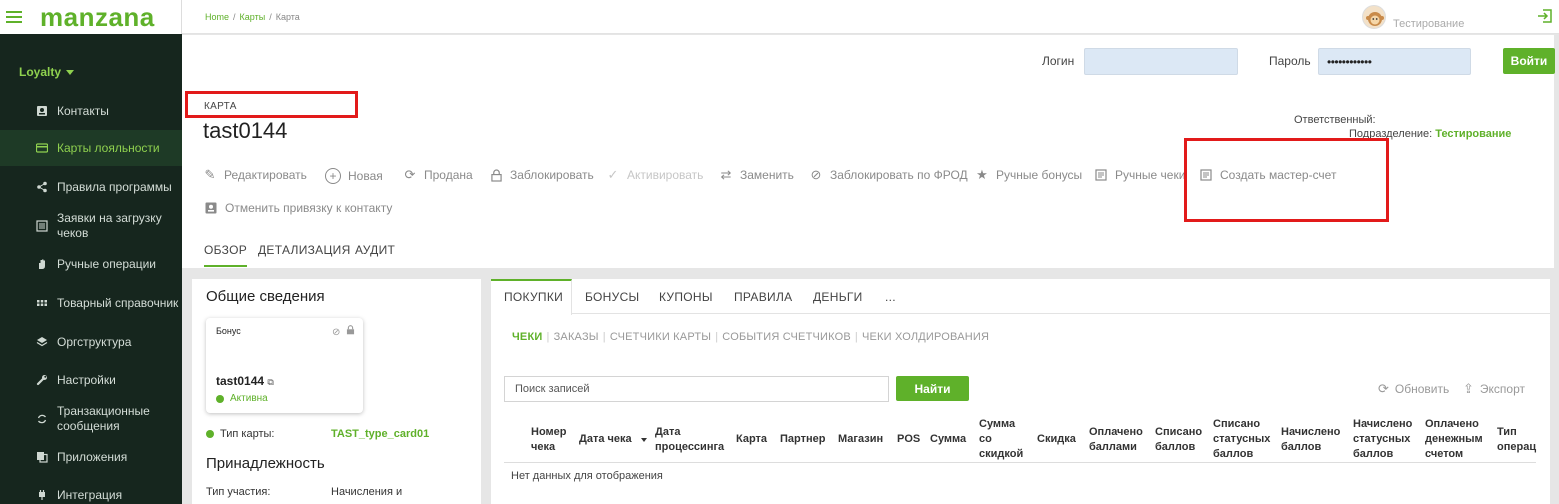  What do you see at coordinates (1468, 388) in the screenshot?
I see `export-icon: ⇪` at bounding box center [1468, 388].